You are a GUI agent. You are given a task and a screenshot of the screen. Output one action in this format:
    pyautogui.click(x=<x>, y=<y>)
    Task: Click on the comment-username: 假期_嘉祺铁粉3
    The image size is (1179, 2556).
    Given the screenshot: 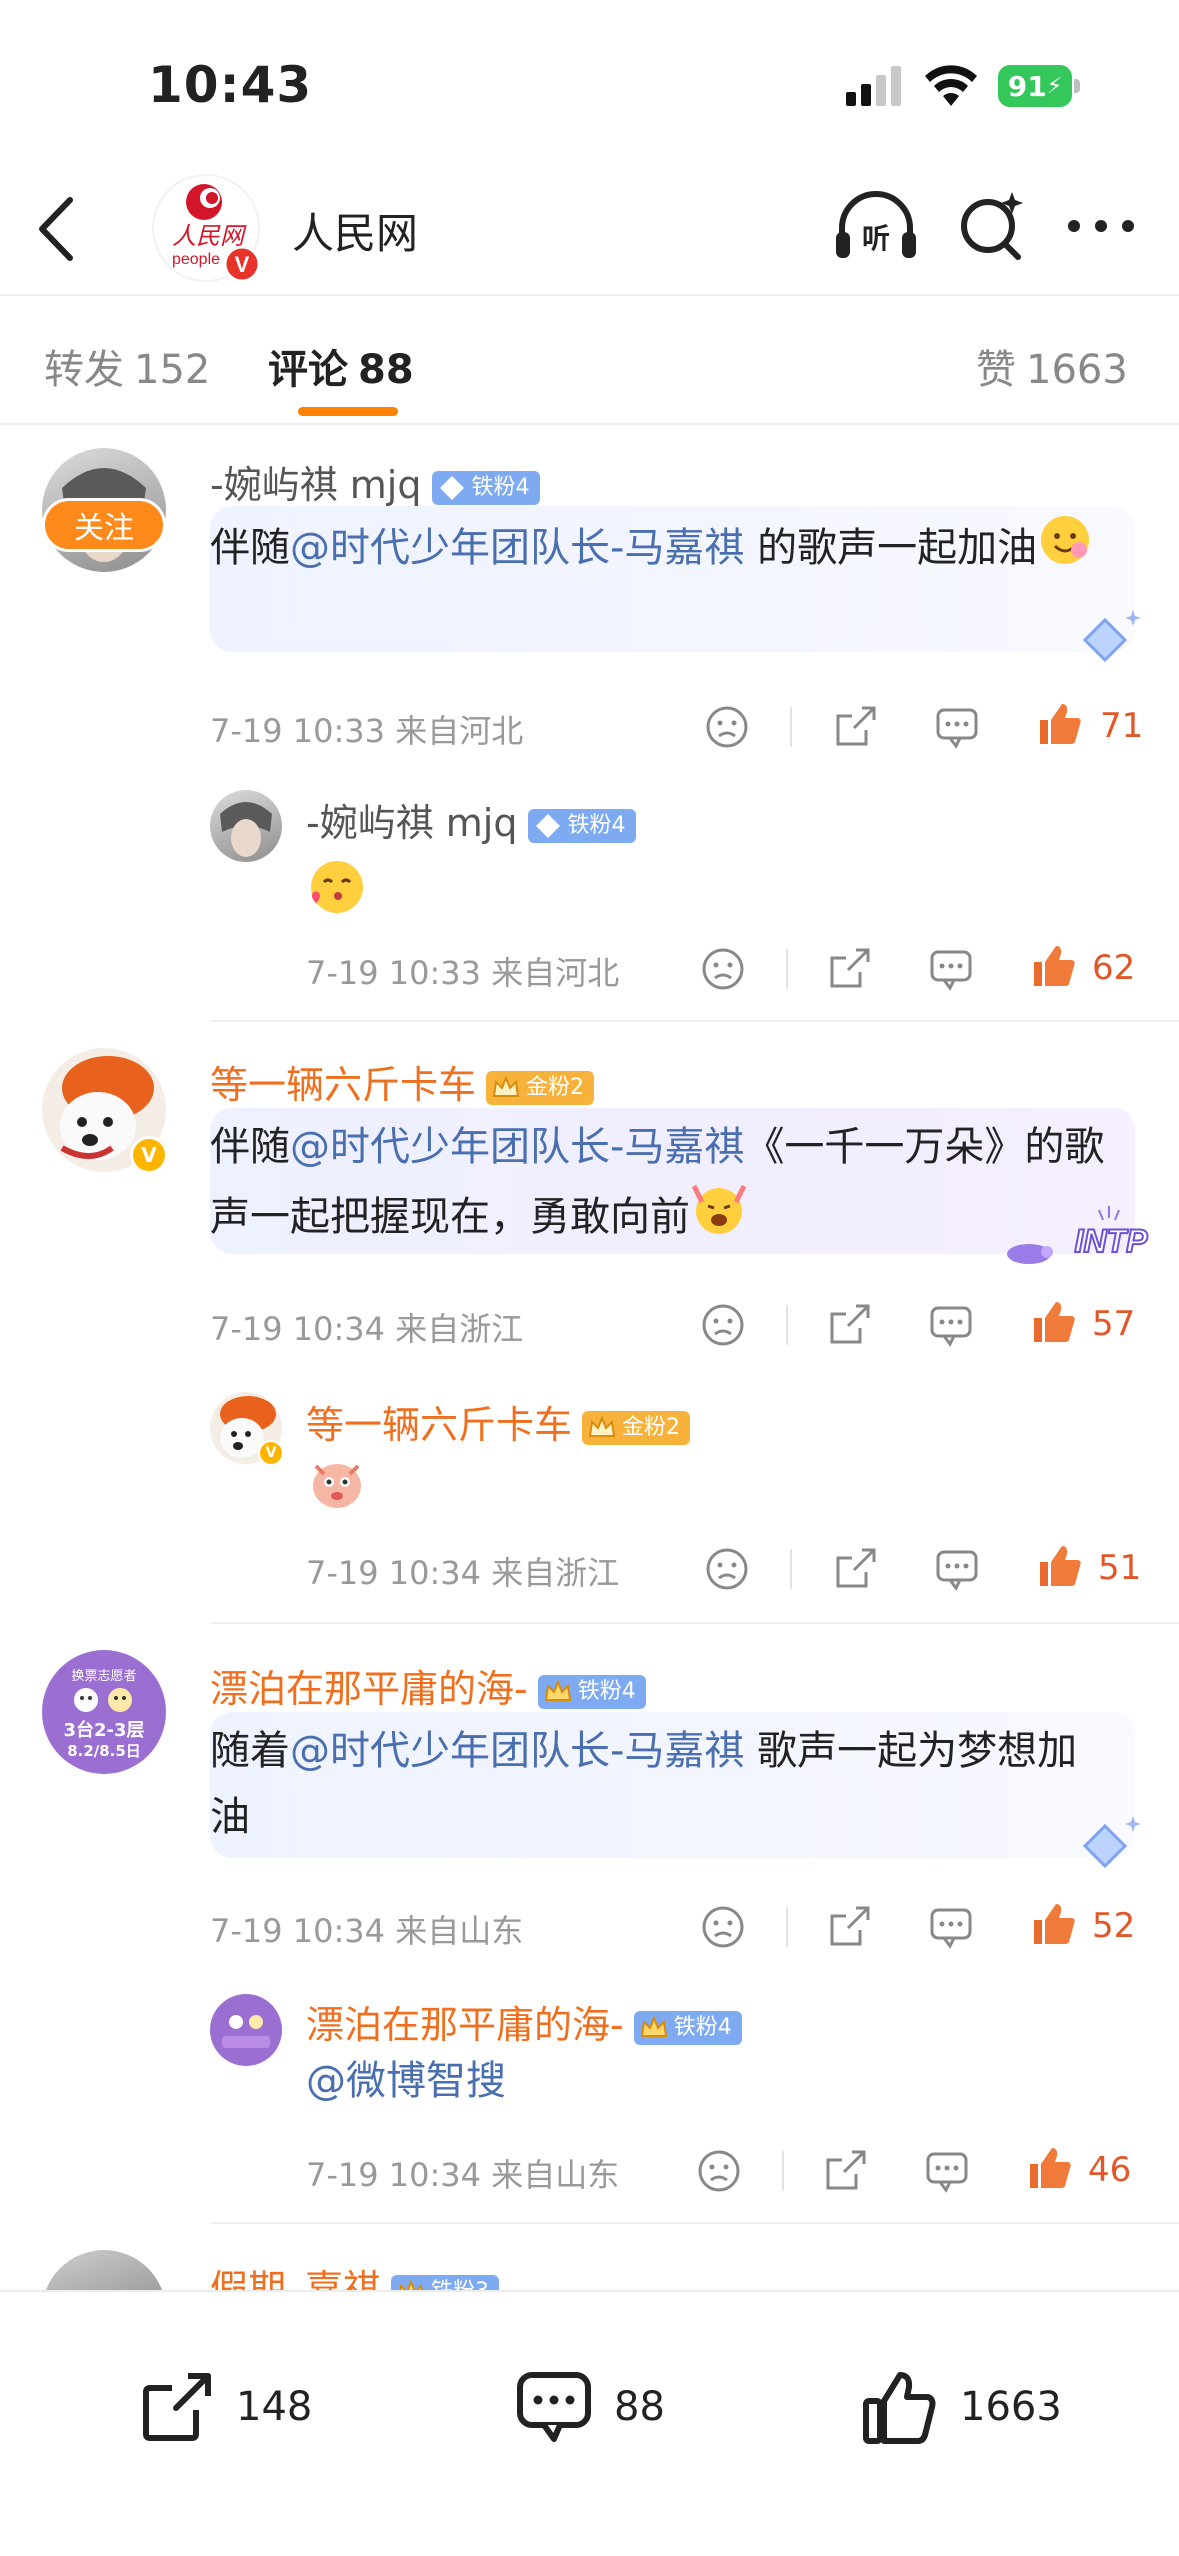 What is the action you would take?
    pyautogui.click(x=355, y=2274)
    